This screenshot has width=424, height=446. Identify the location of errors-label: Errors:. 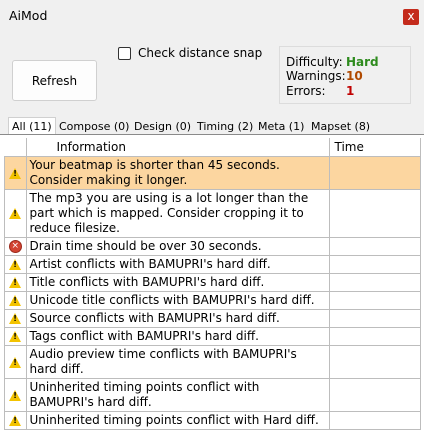
(306, 91).